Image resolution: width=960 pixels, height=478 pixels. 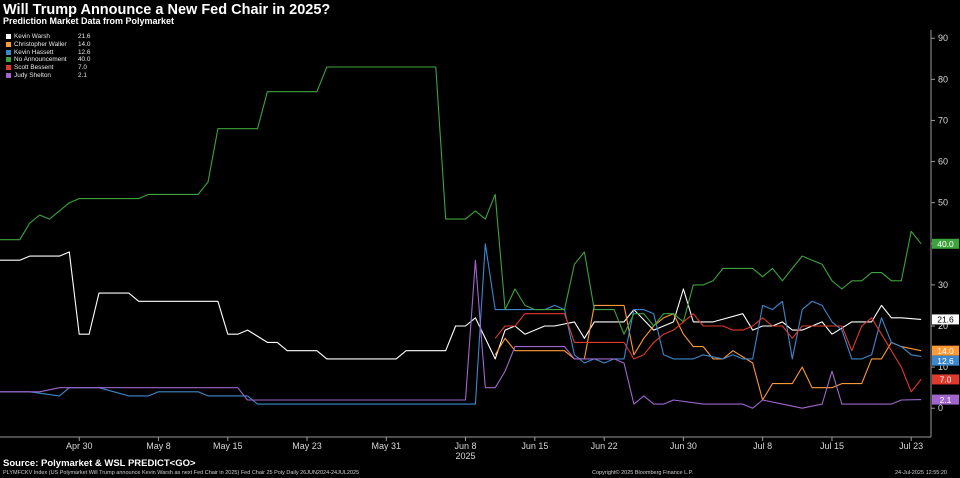 I want to click on end-value-label: 2.1, so click(x=946, y=400).